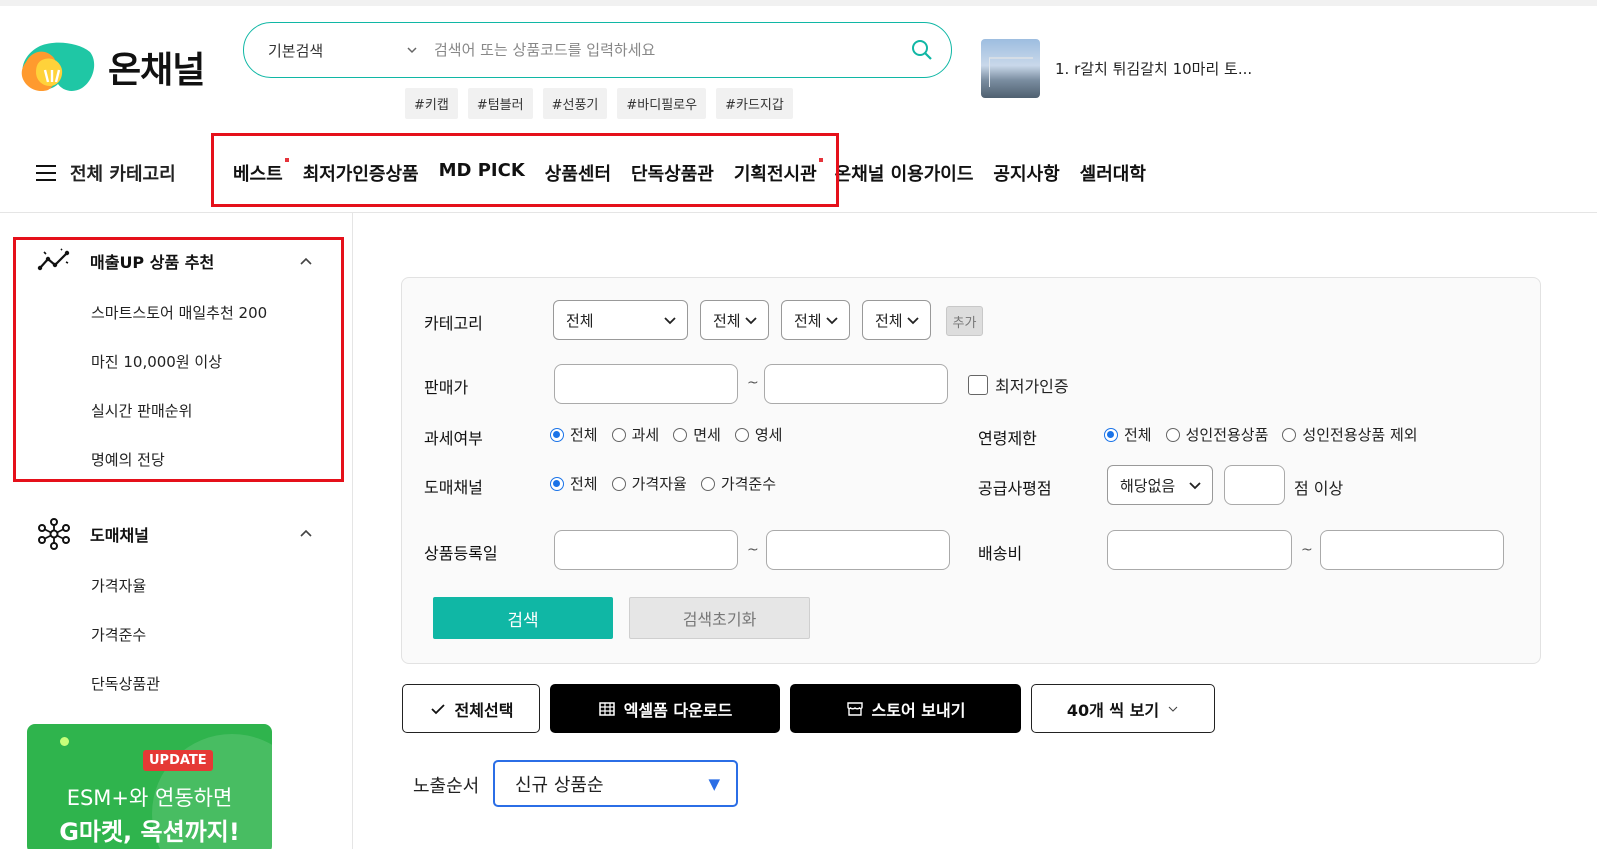 This screenshot has width=1597, height=849. Describe the element at coordinates (620, 320) in the screenshot. I see `category-select-1: 전체` at that location.